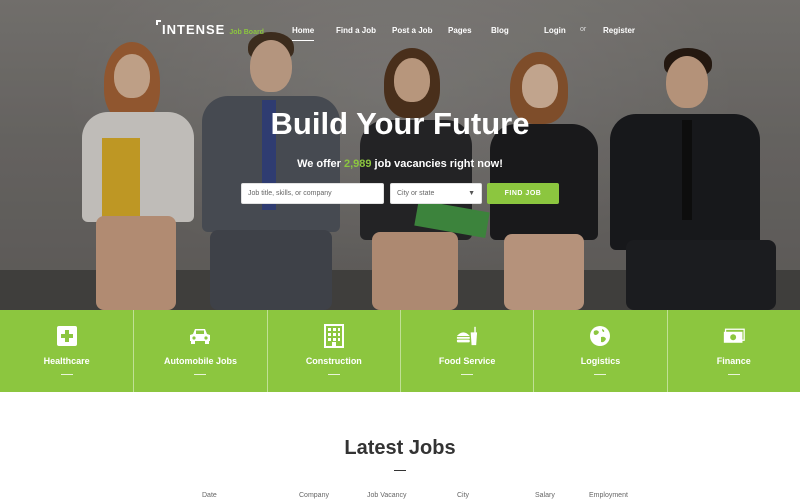  What do you see at coordinates (463, 495) in the screenshot?
I see `column-header-city: City` at bounding box center [463, 495].